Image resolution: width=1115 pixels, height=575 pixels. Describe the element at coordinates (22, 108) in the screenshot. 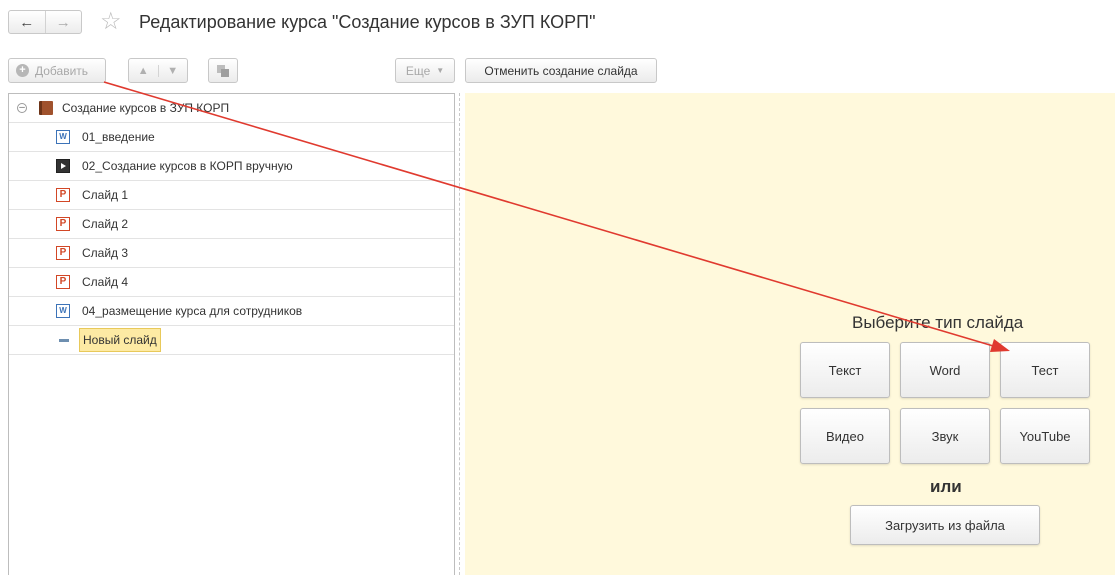

I see `collapse-icon: –` at that location.